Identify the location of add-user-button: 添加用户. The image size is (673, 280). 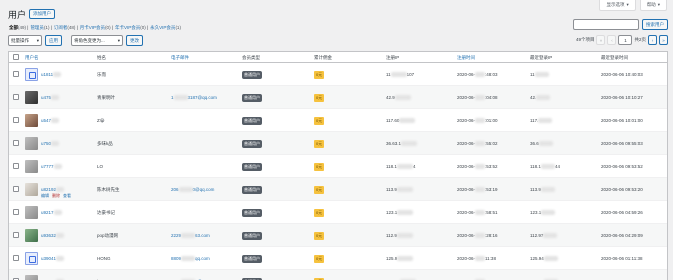
(42, 14).